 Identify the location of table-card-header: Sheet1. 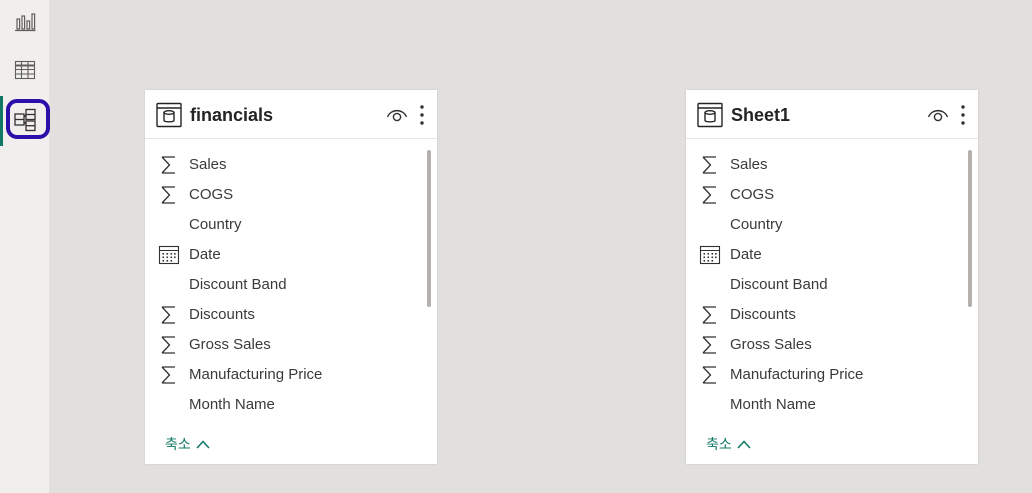
(832, 114).